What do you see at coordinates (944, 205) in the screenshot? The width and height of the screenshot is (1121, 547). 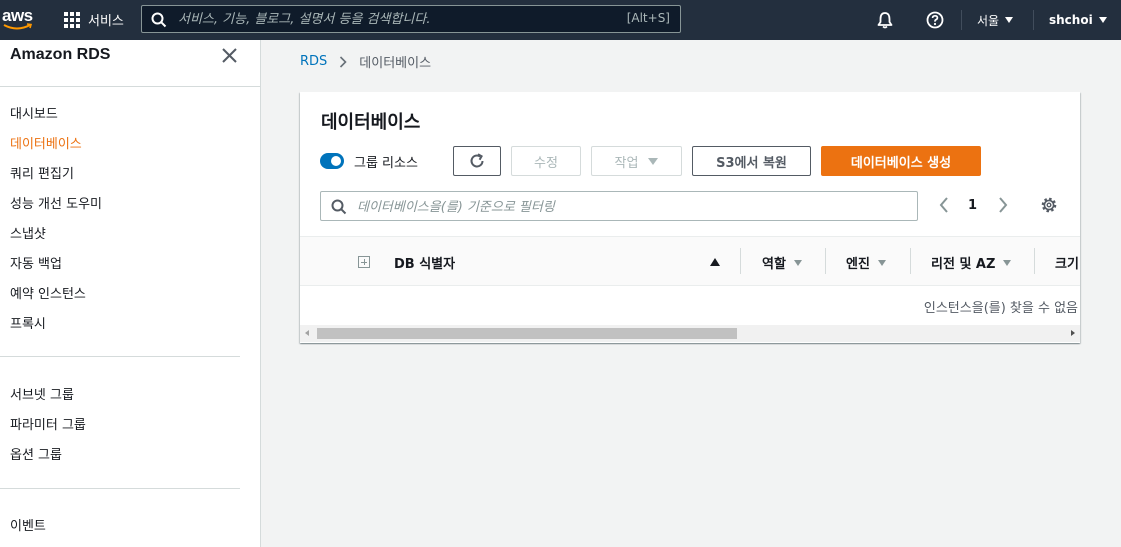 I see `previous-page-button` at bounding box center [944, 205].